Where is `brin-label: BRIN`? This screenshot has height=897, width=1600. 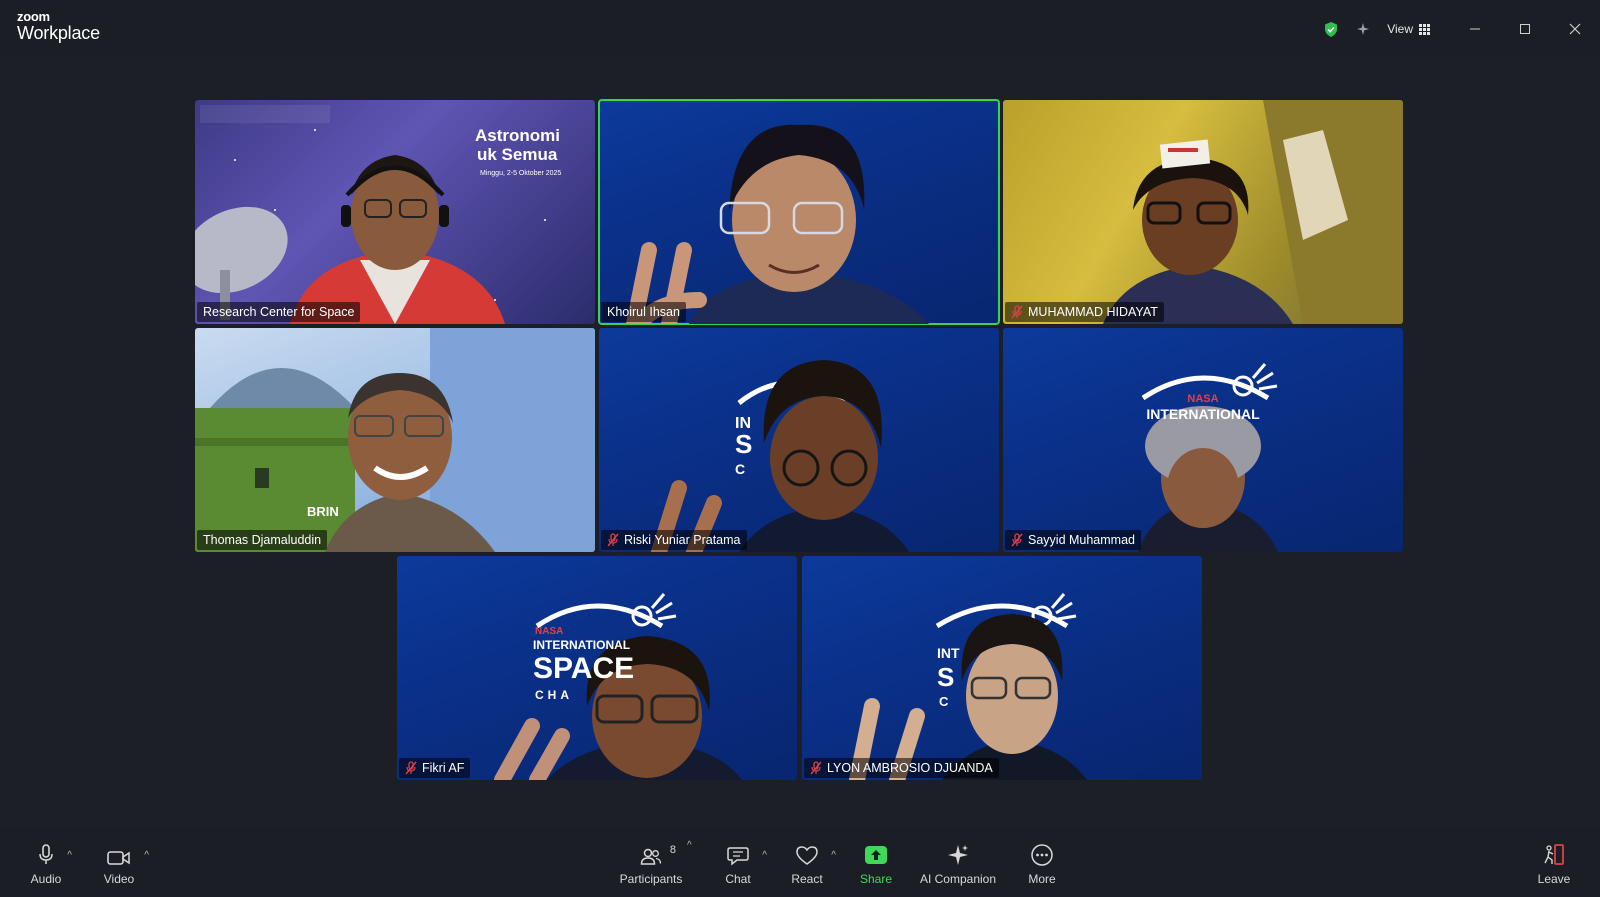
brin-label: BRIN is located at coordinates (323, 511).